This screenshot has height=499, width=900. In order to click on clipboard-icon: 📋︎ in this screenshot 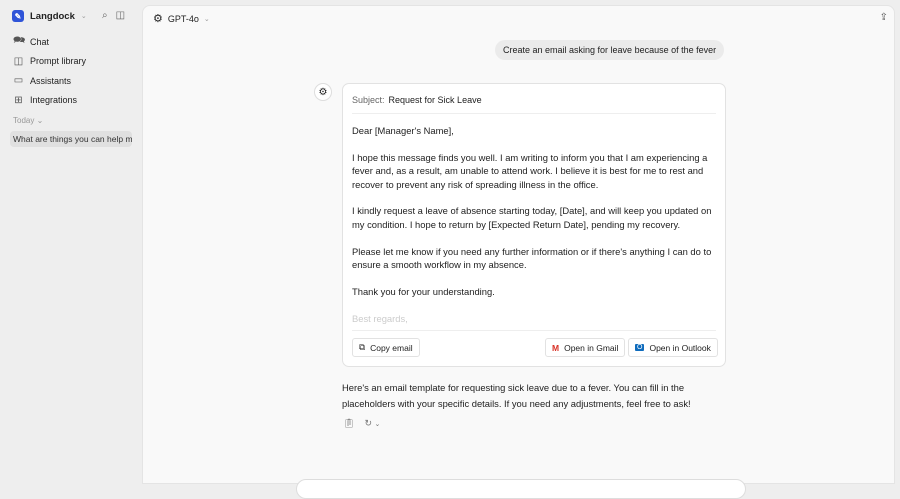, I will do `click(348, 423)`.